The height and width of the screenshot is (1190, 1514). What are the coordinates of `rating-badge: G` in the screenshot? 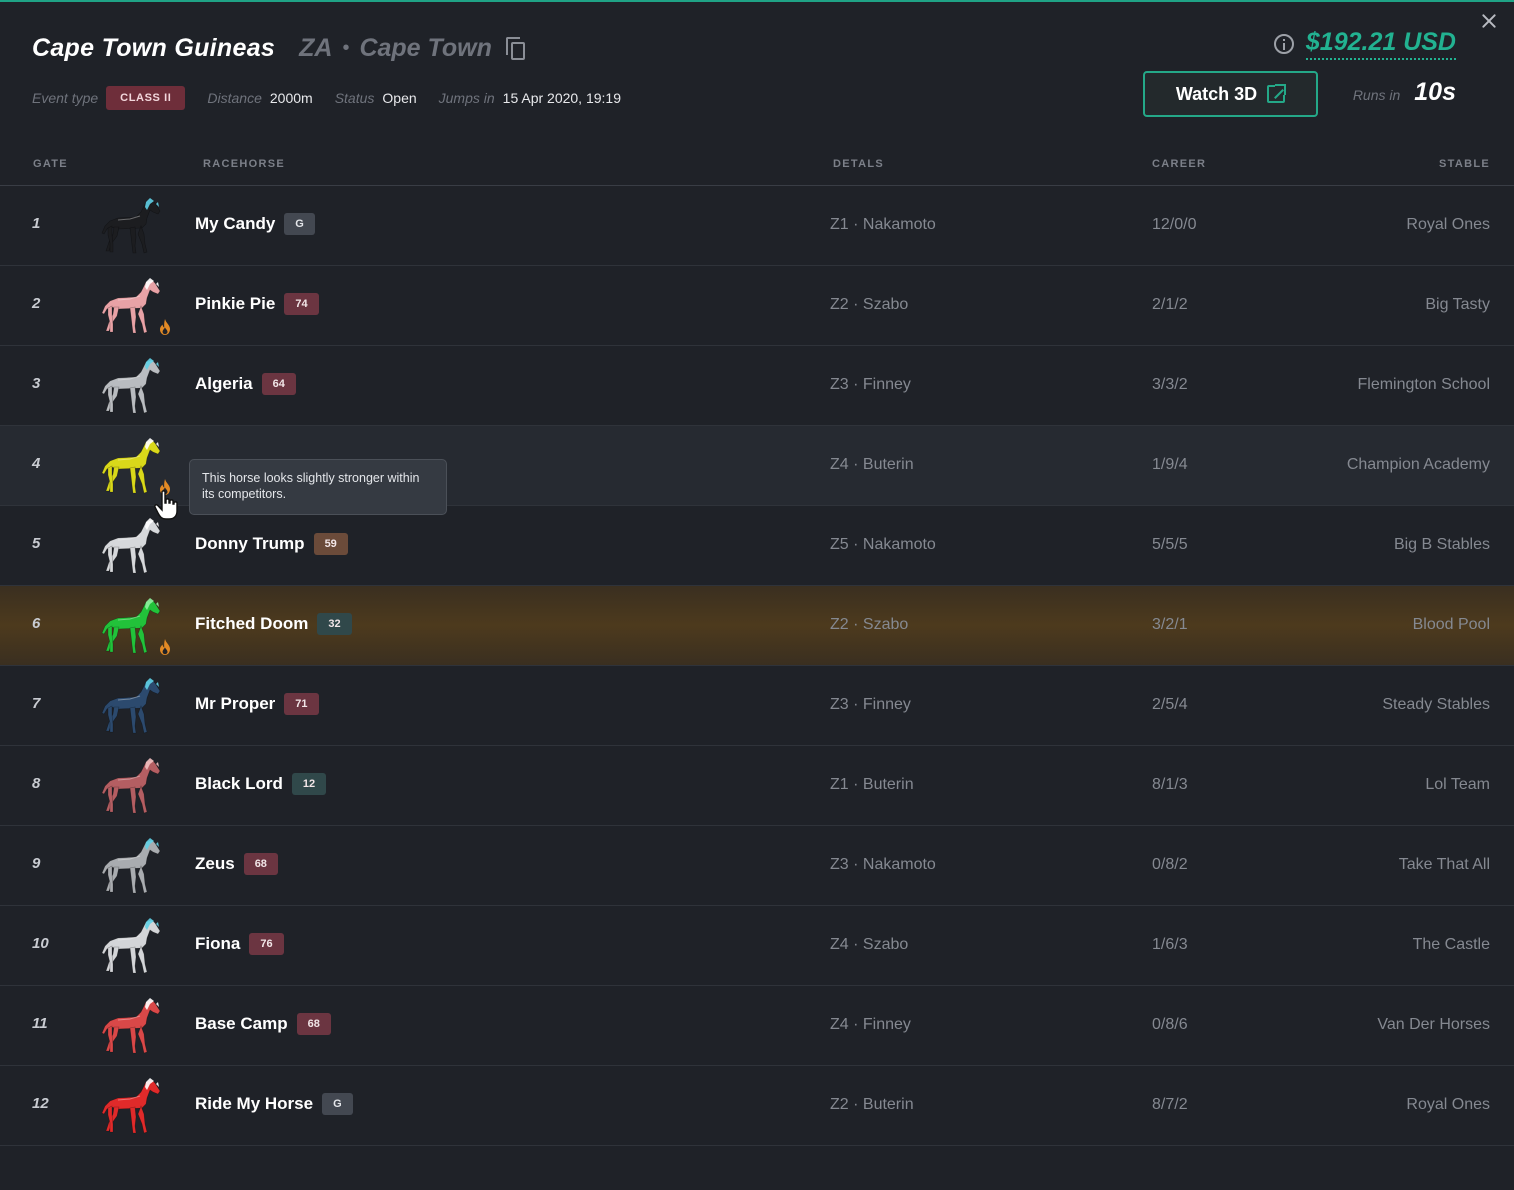 It's located at (299, 224).